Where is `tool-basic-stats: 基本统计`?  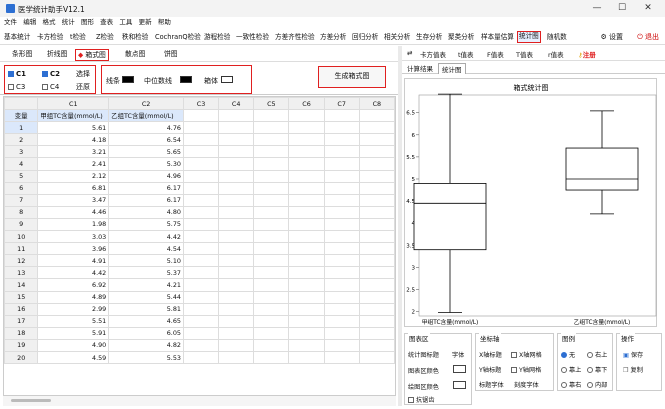
tool-basic-stats: 基本统计 is located at coordinates (17, 37).